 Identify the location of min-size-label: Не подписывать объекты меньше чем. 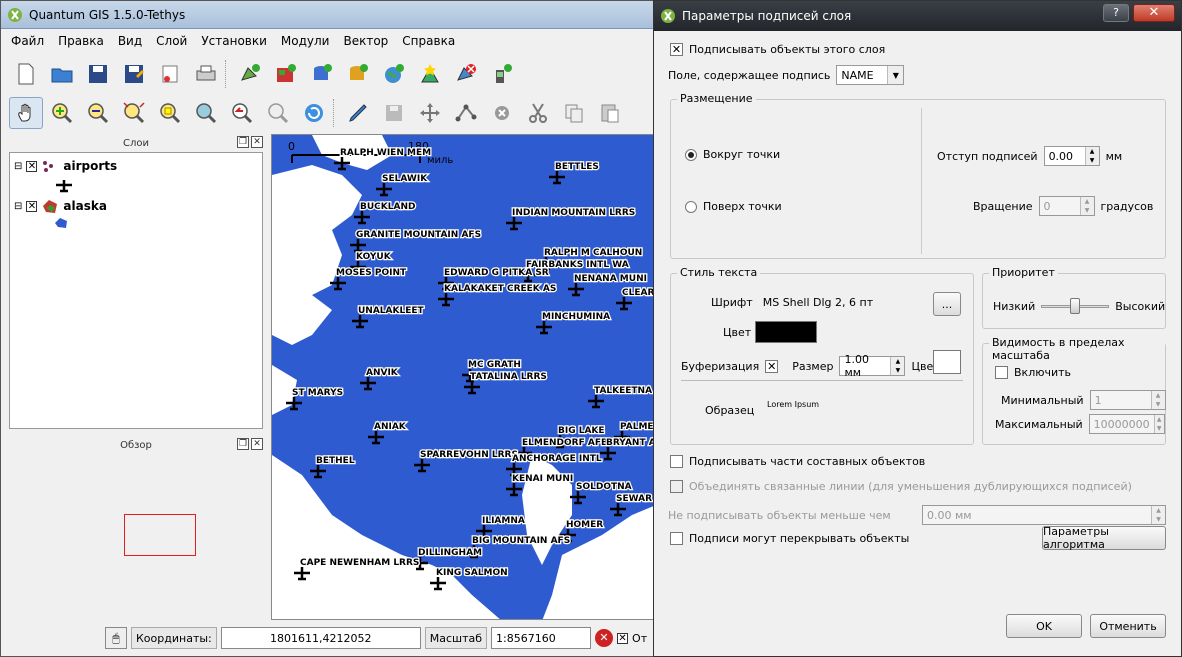
(779, 515).